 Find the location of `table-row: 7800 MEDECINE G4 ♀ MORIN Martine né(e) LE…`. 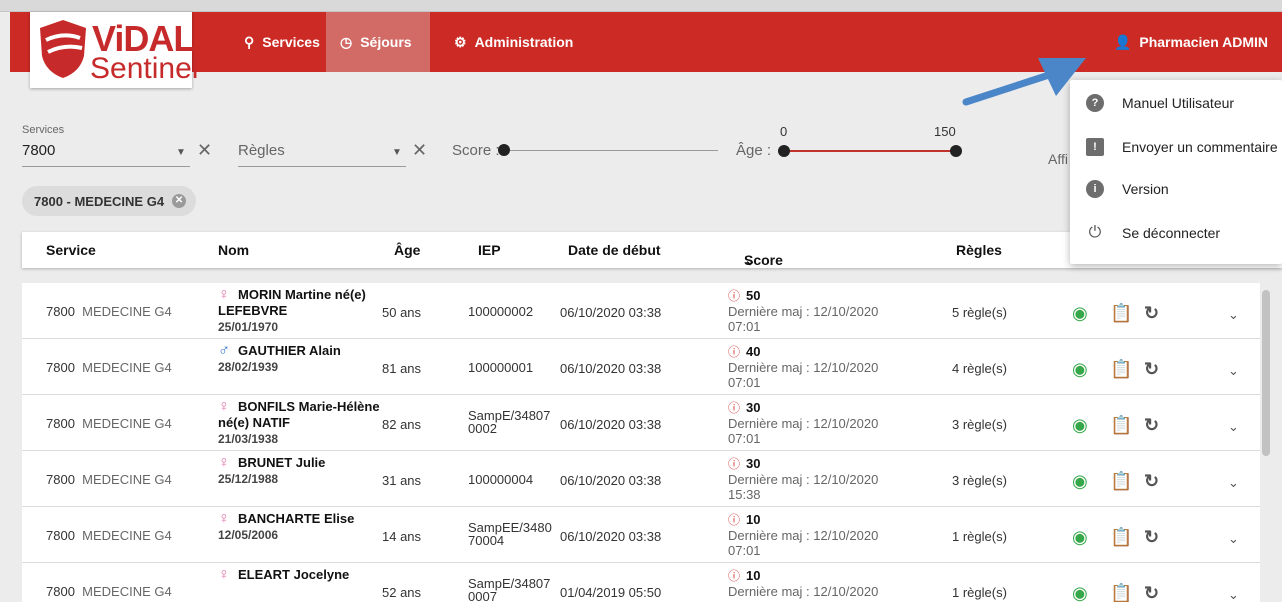

table-row: 7800 MEDECINE G4 ♀ MORIN Martine né(e) LE… is located at coordinates (641, 311).